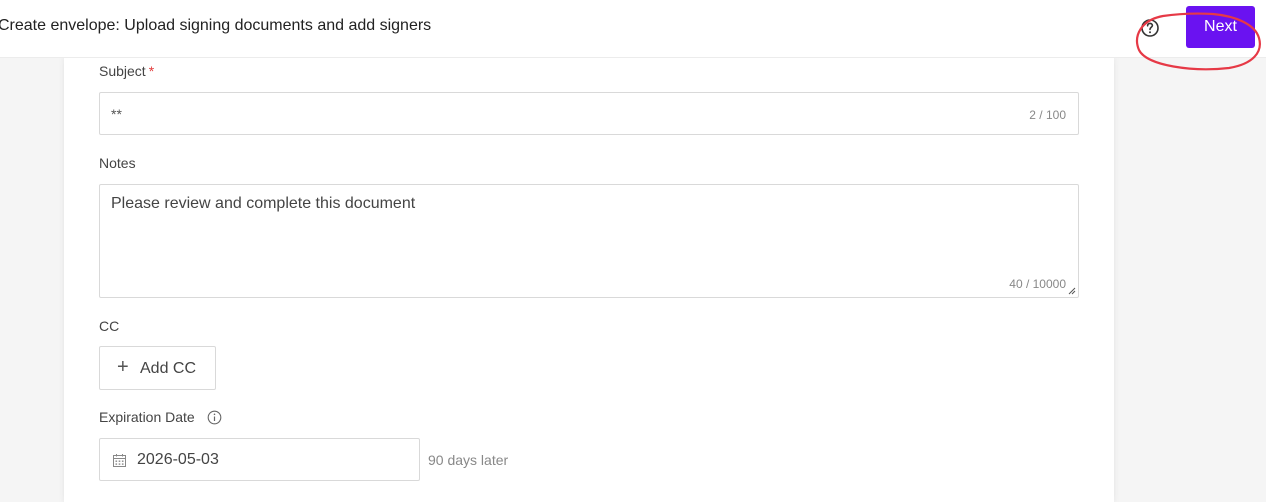  Describe the element at coordinates (1047, 115) in the screenshot. I see `subject-char-counter: 2 / 100` at that location.